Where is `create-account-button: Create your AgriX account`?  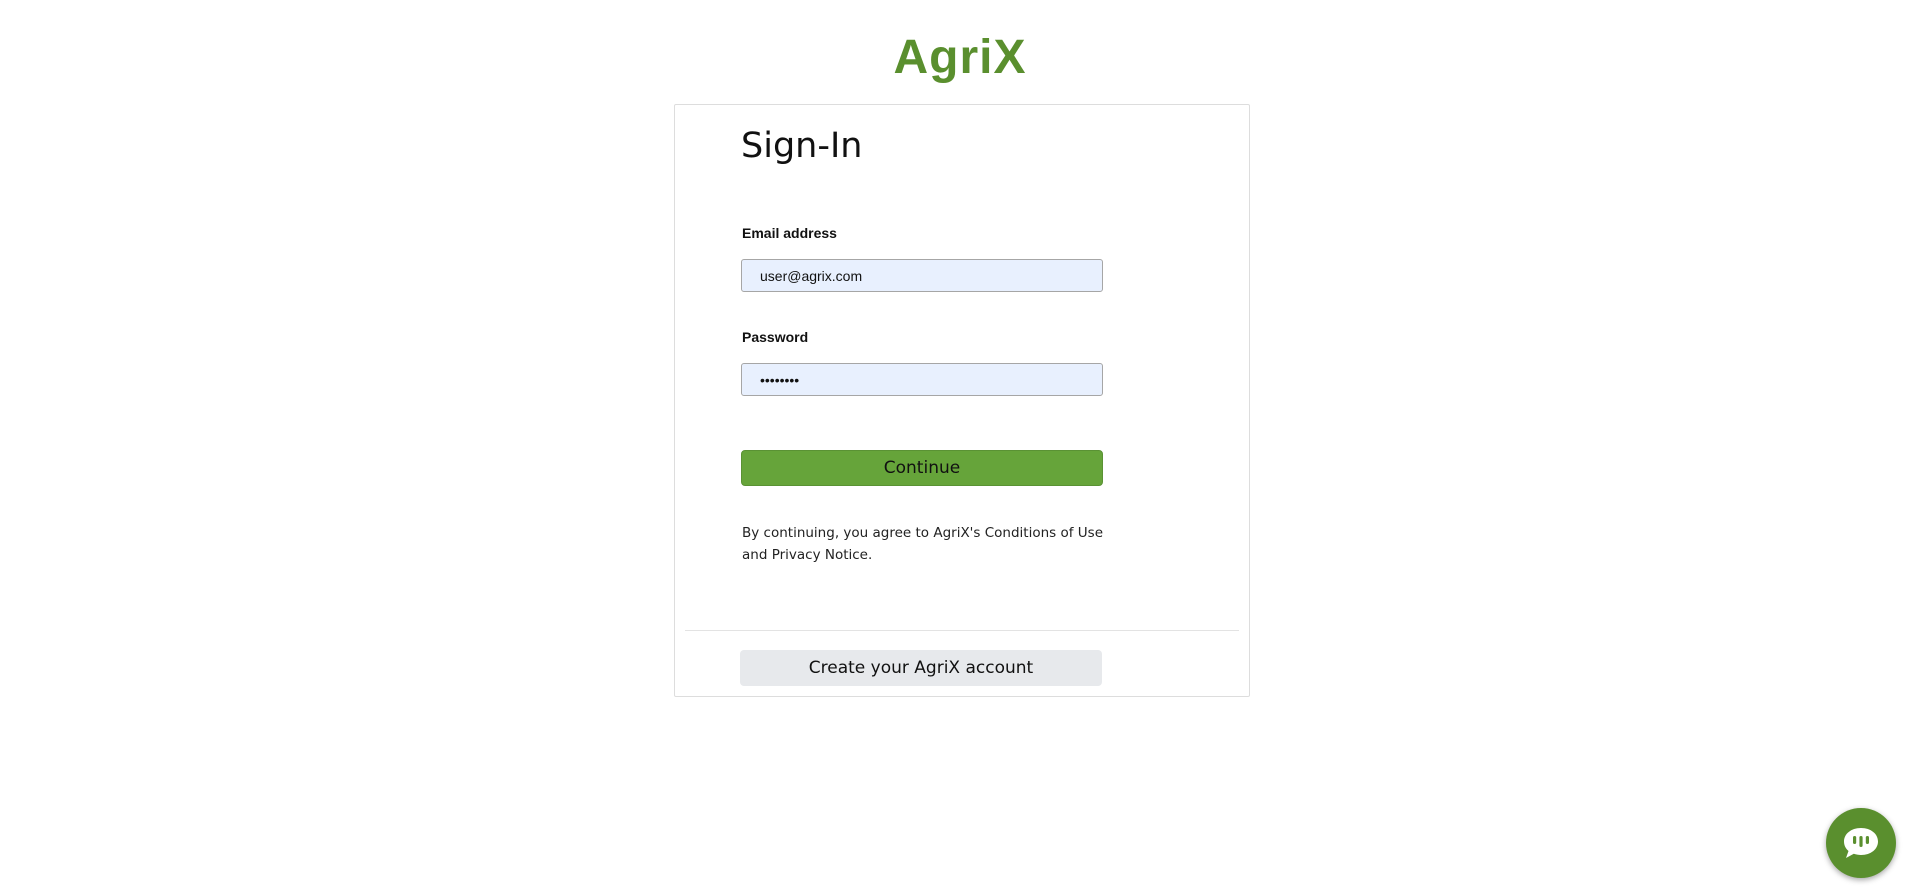
create-account-button: Create your AgriX account is located at coordinates (921, 668).